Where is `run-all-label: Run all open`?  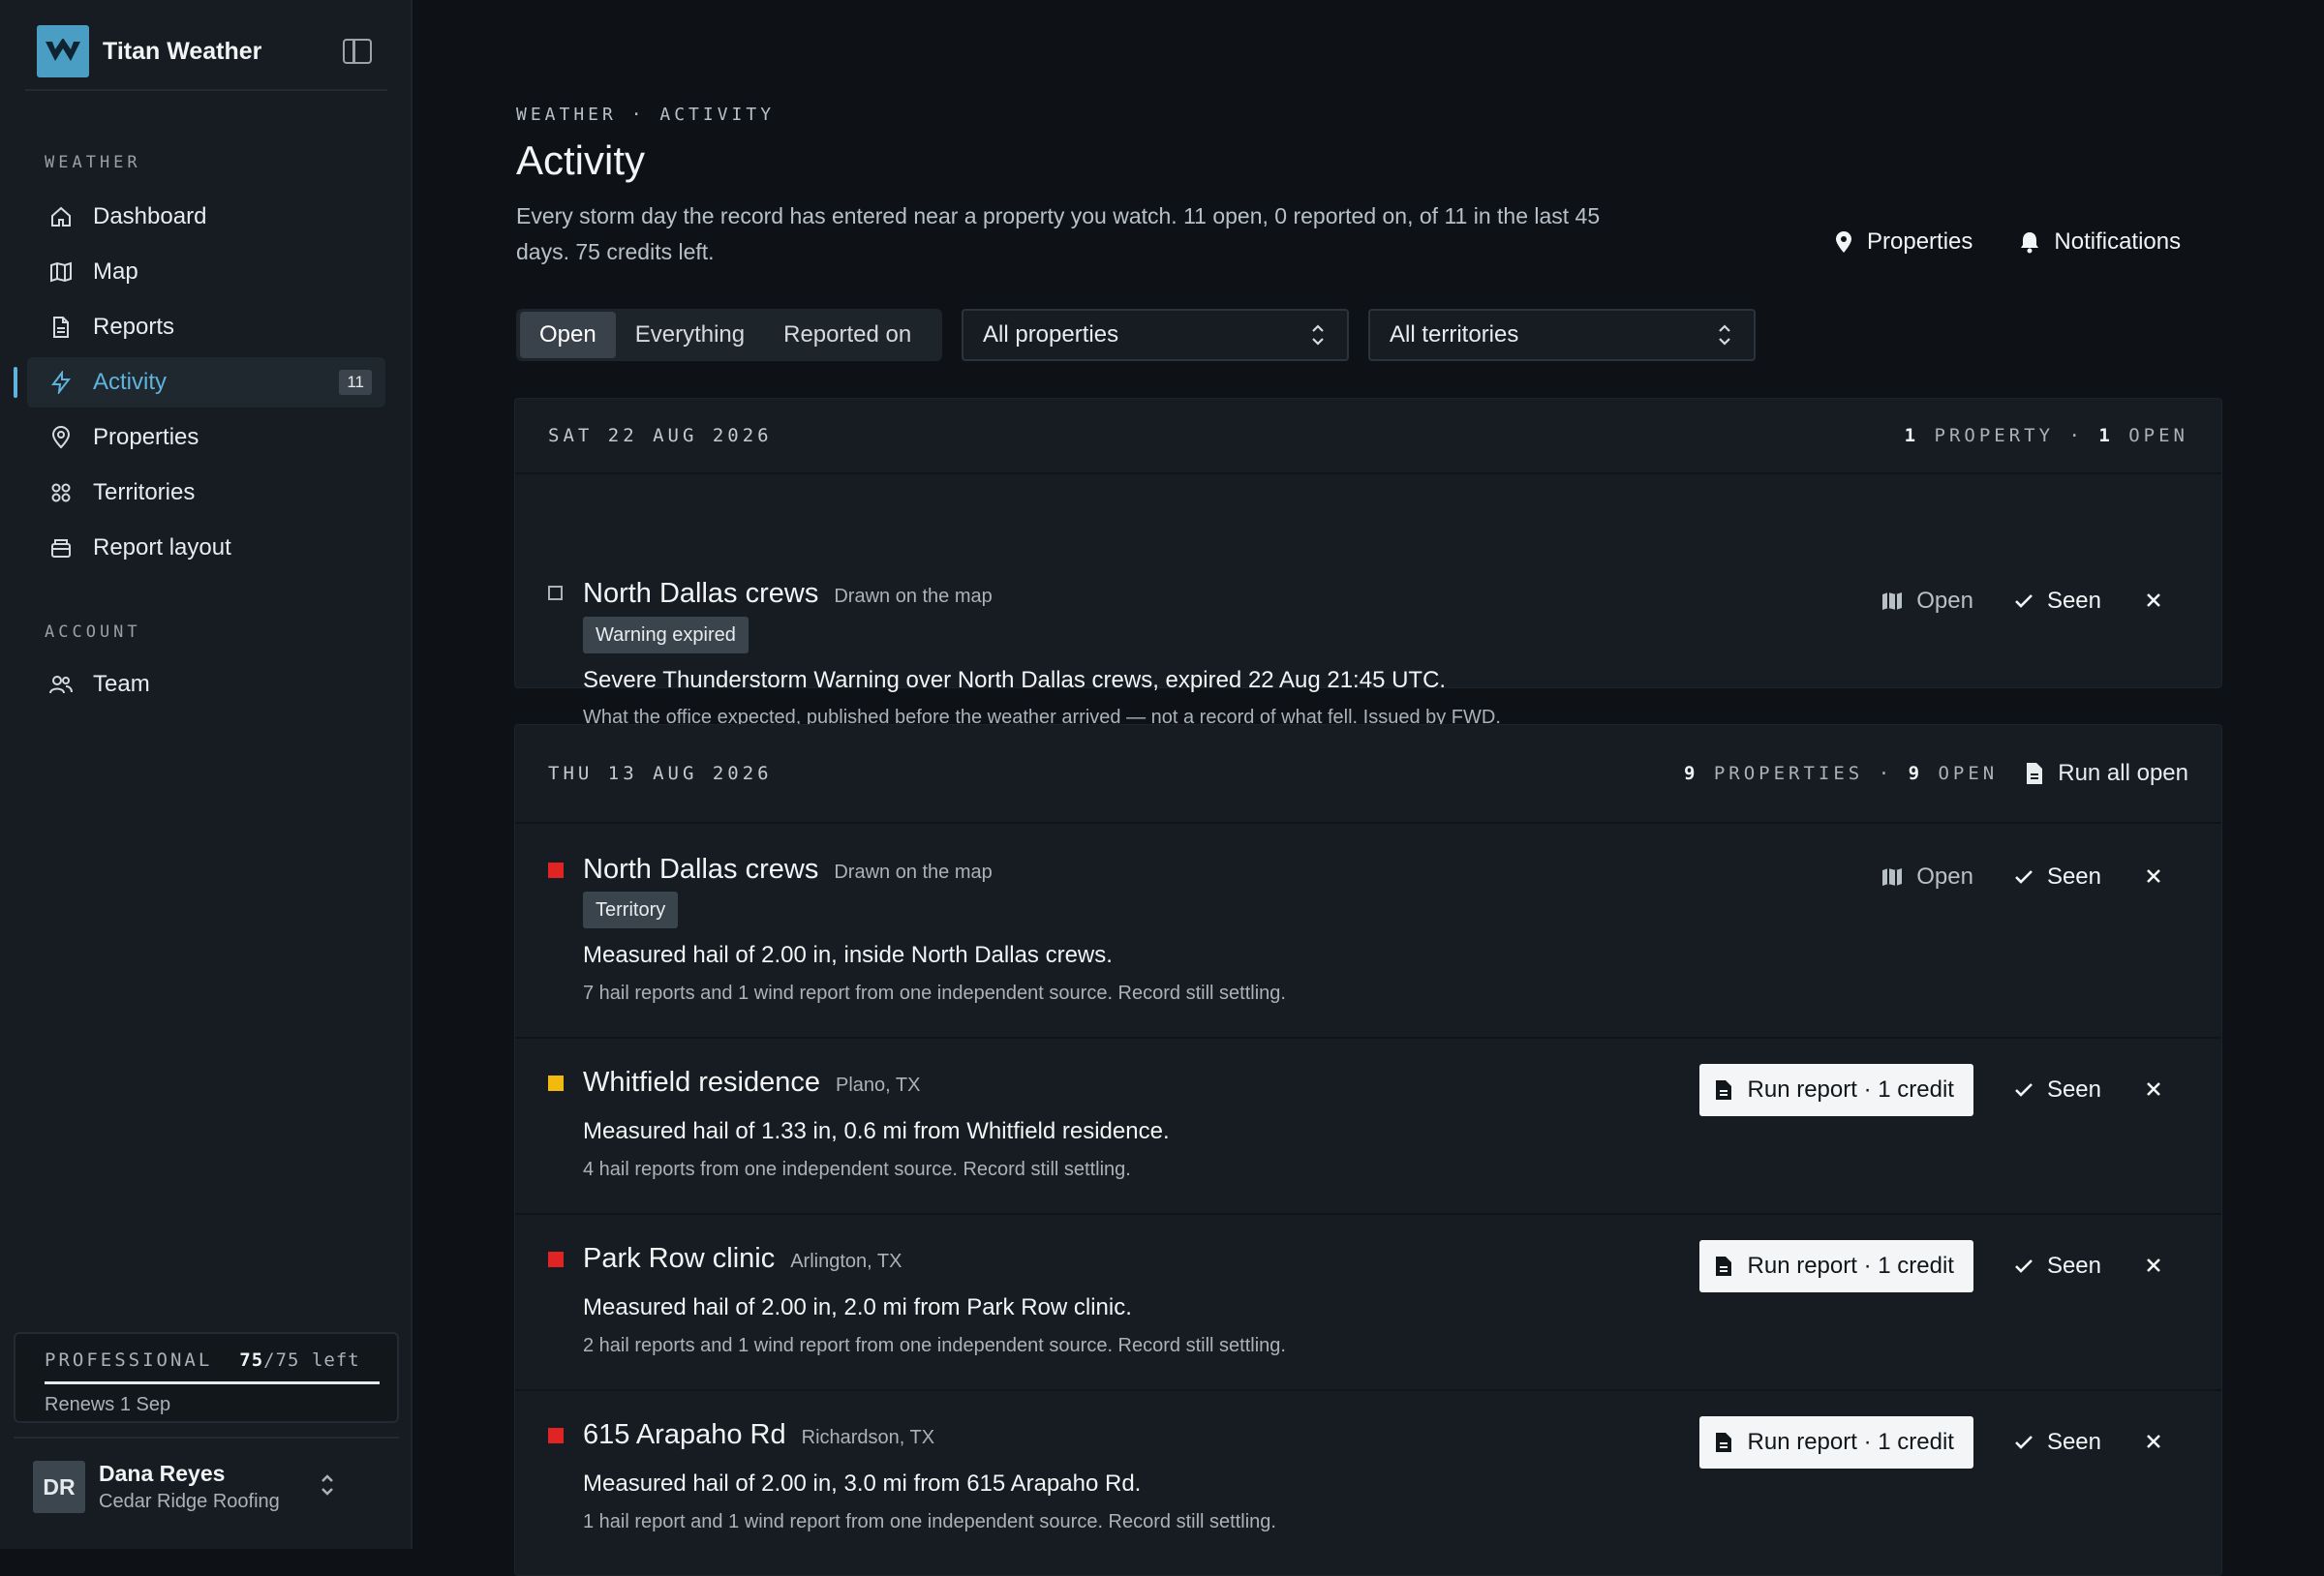
run-all-label: Run all open is located at coordinates (2123, 773).